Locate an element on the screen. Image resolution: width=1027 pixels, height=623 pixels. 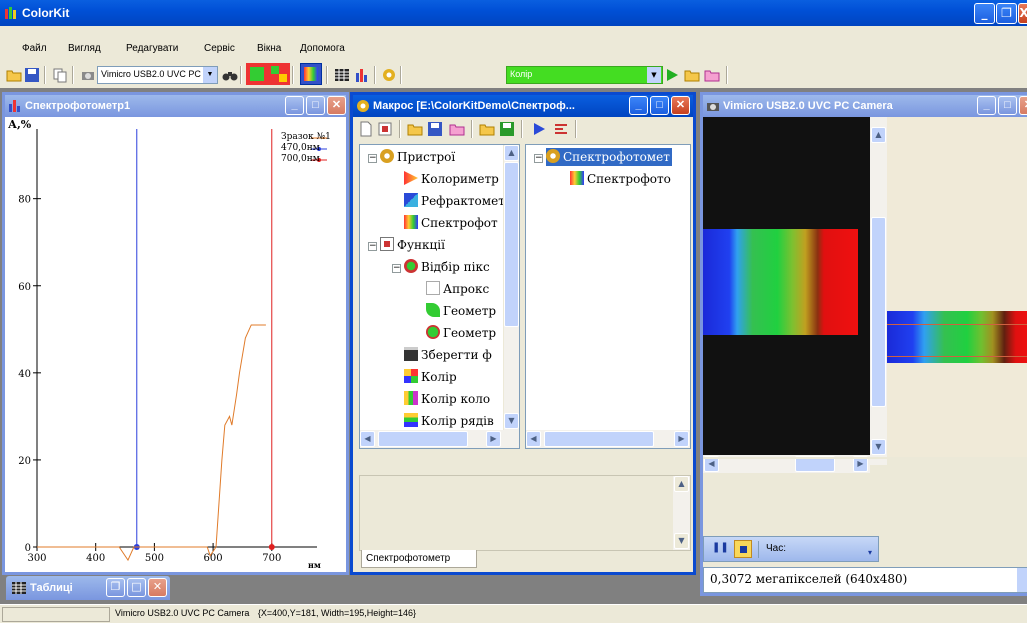
menu-service: Сервіс is located at coordinates (219, 48).